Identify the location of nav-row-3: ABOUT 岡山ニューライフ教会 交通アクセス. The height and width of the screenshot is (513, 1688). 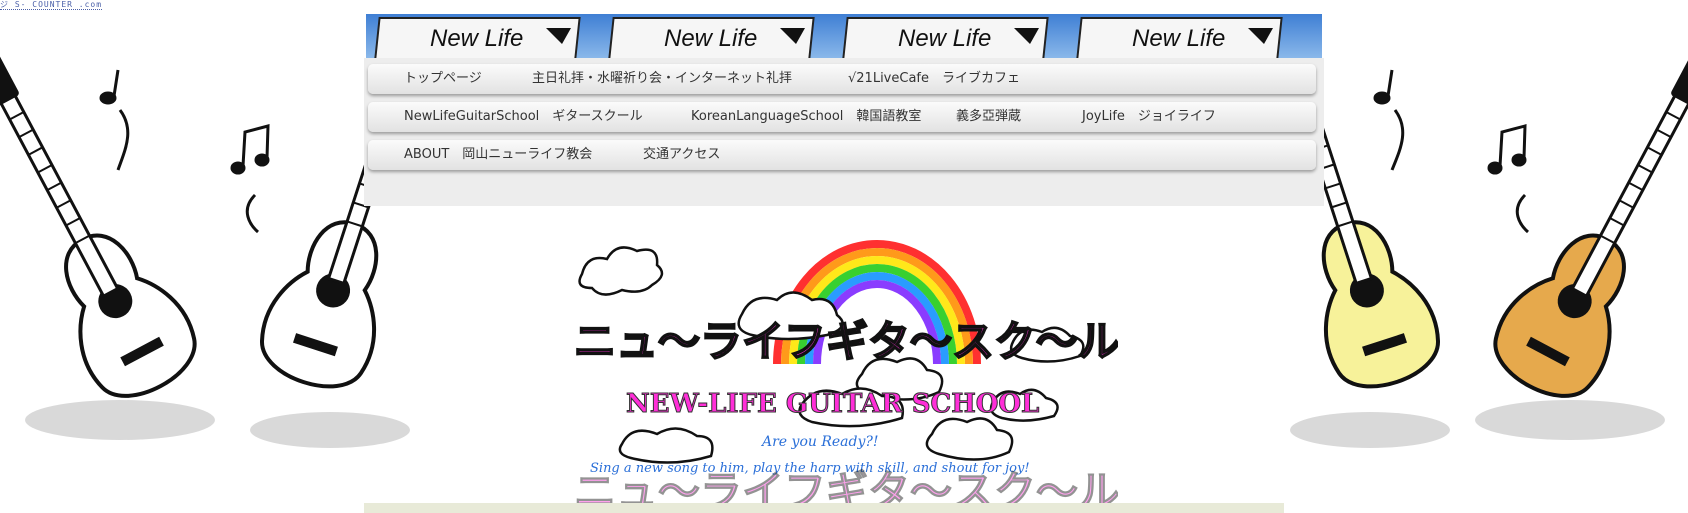
(842, 155).